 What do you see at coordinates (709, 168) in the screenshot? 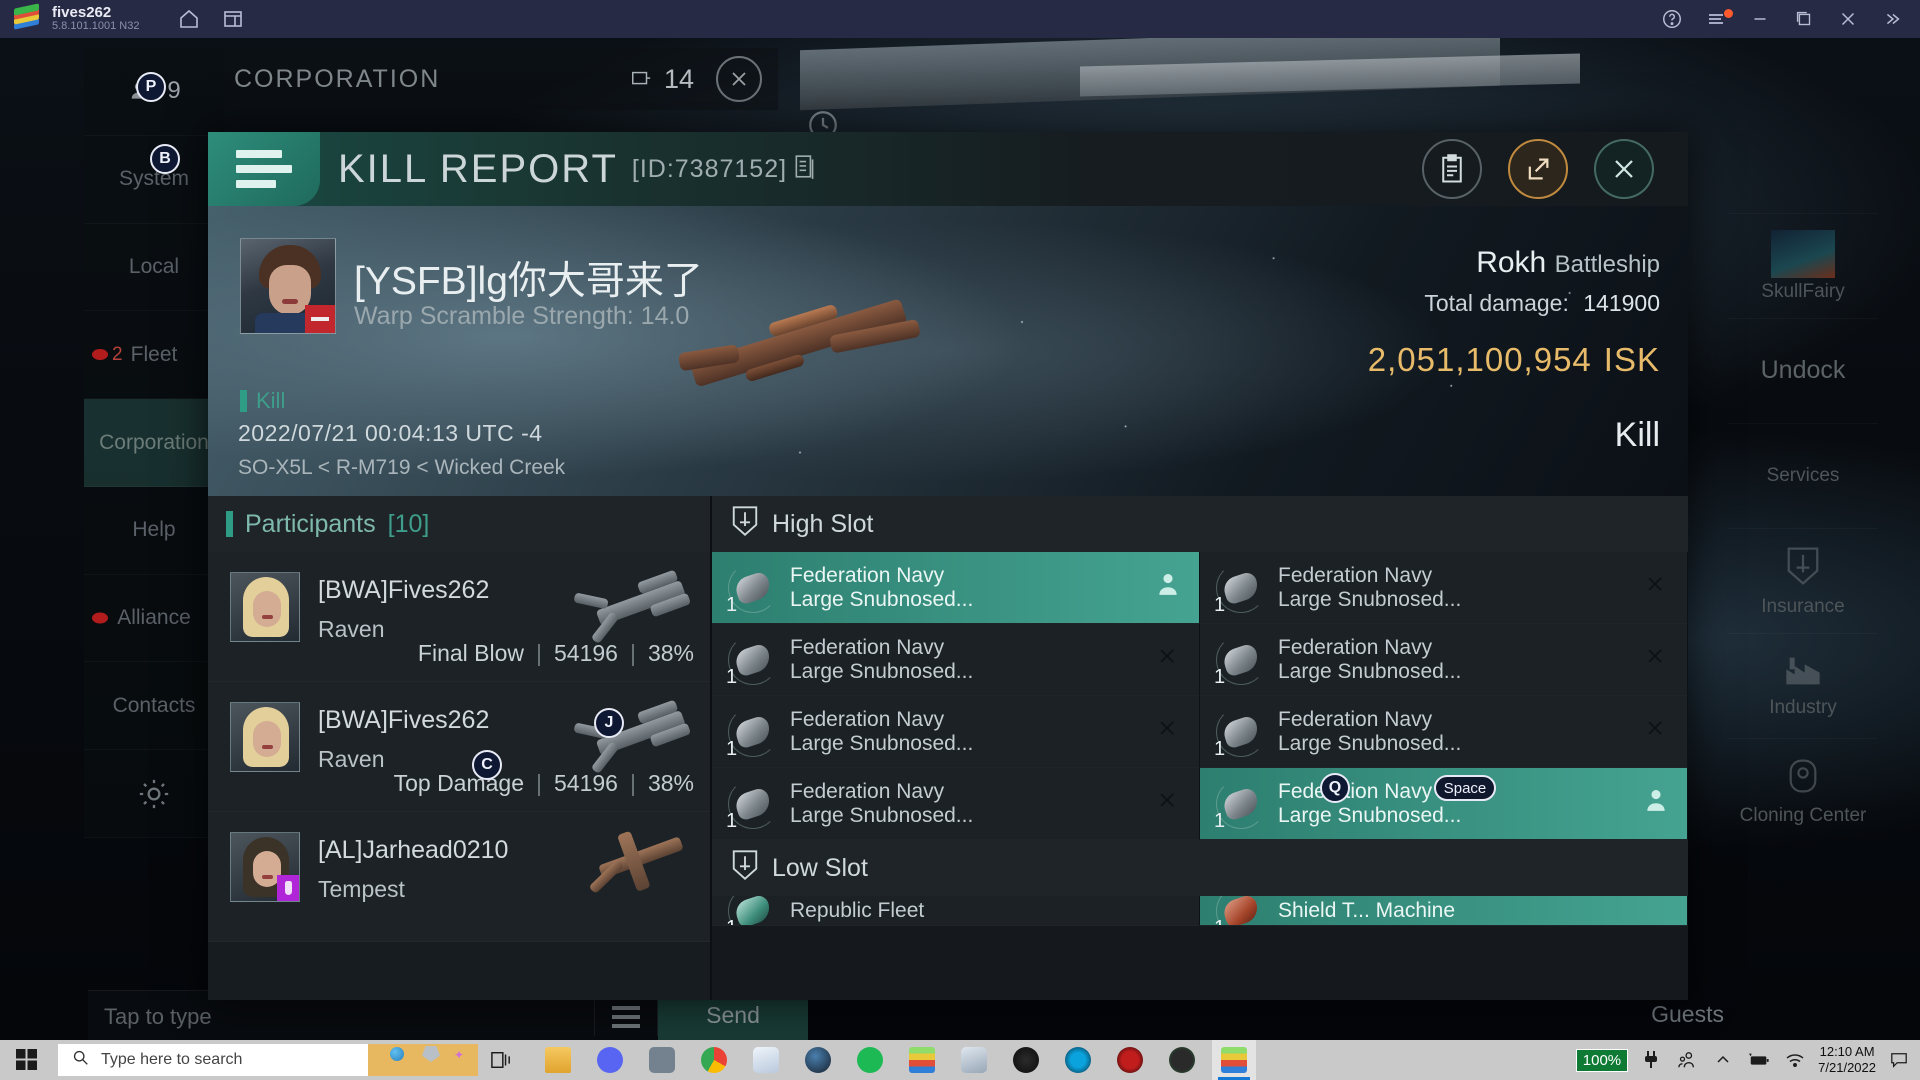
I see `kill-report-id: [ID:7387152]` at bounding box center [709, 168].